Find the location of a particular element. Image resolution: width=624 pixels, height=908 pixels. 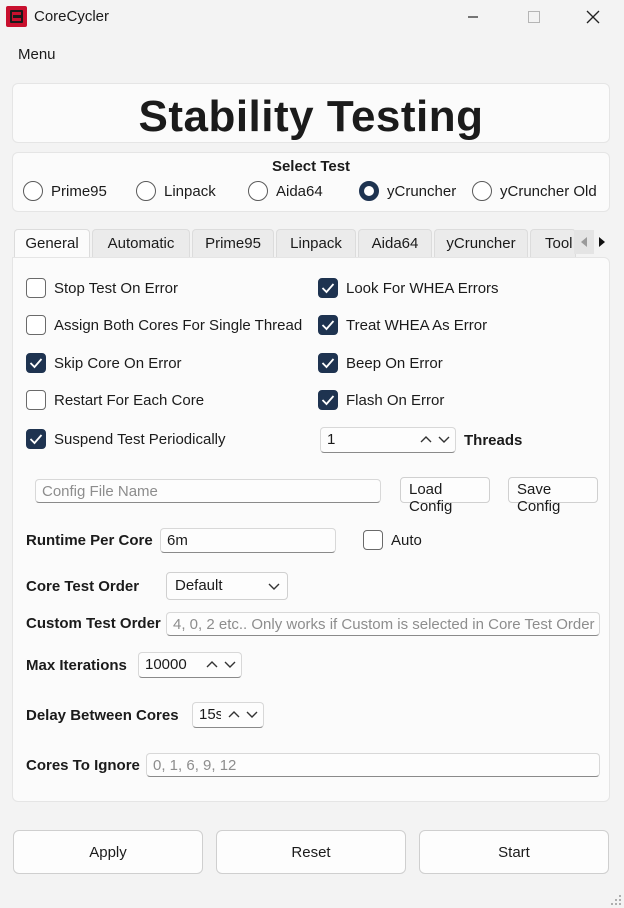

checkbox-auto: Auto is located at coordinates (392, 540).